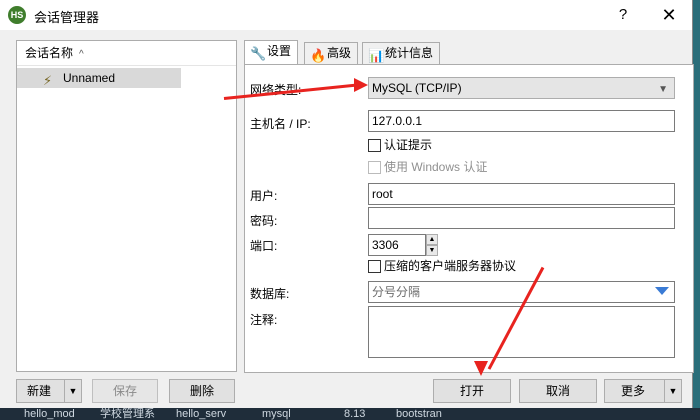 This screenshot has height=420, width=700. I want to click on taskbar-item: 8.13, so click(354, 414).